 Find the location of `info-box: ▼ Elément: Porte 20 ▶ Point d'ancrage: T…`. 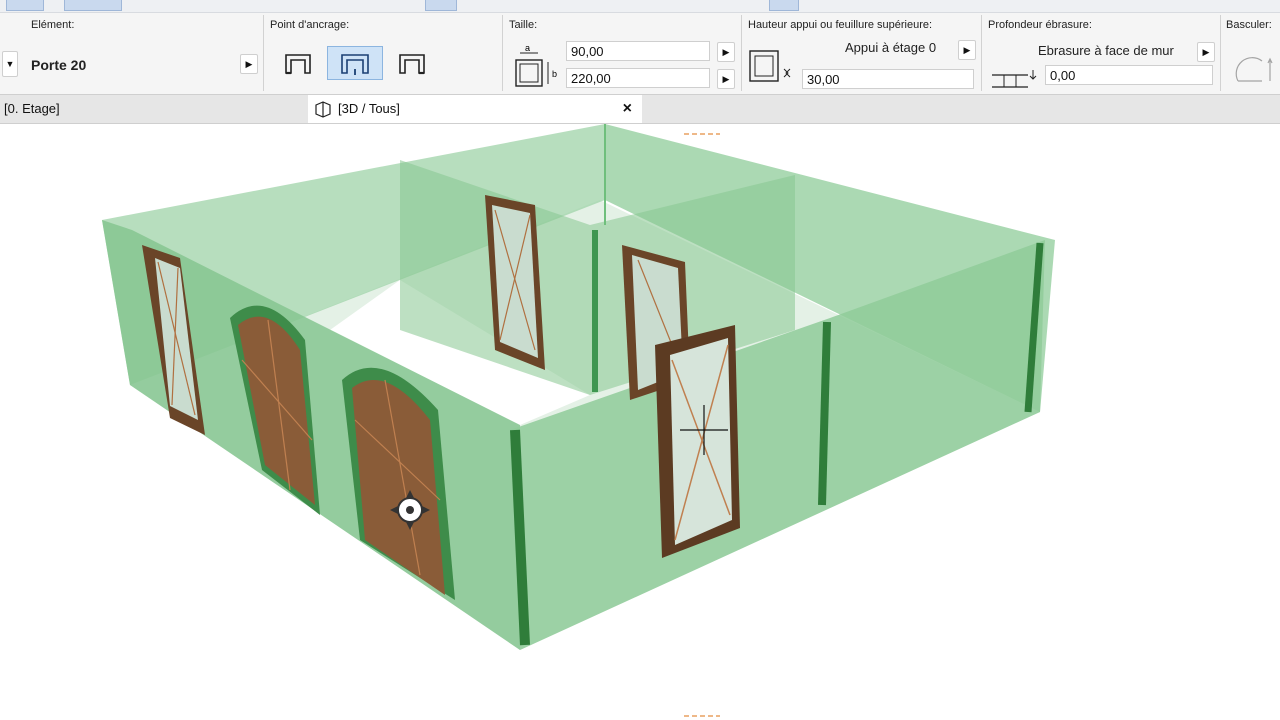

info-box: ▼ Elément: Porte 20 ▶ Point d'ancrage: T… is located at coordinates (640, 54).